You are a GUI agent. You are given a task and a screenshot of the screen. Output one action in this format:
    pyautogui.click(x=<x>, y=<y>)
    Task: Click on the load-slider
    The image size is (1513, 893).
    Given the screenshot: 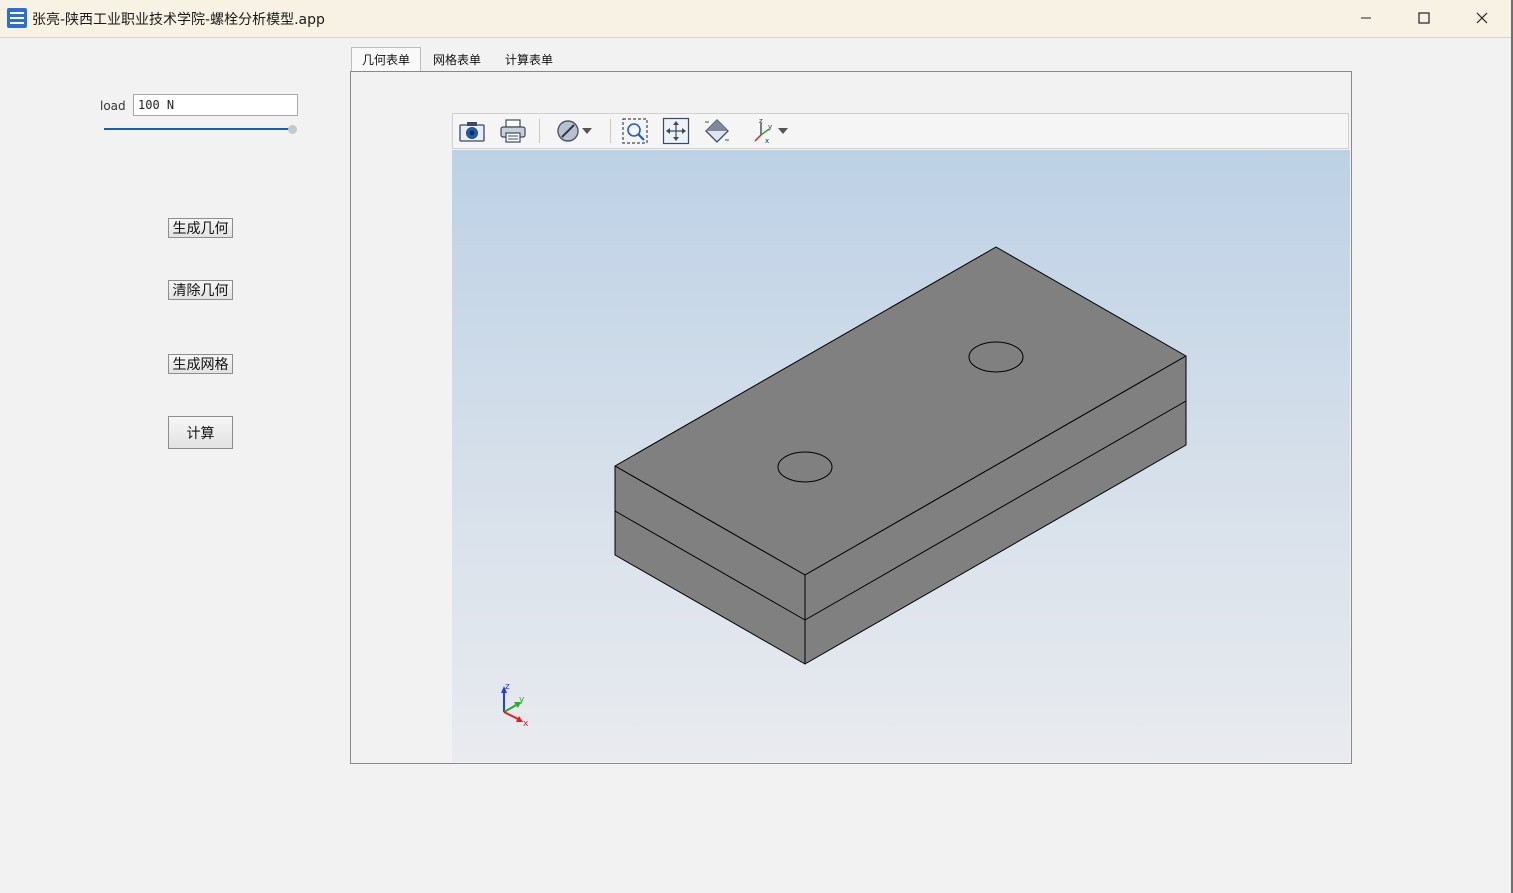 What is the action you would take?
    pyautogui.click(x=198, y=129)
    